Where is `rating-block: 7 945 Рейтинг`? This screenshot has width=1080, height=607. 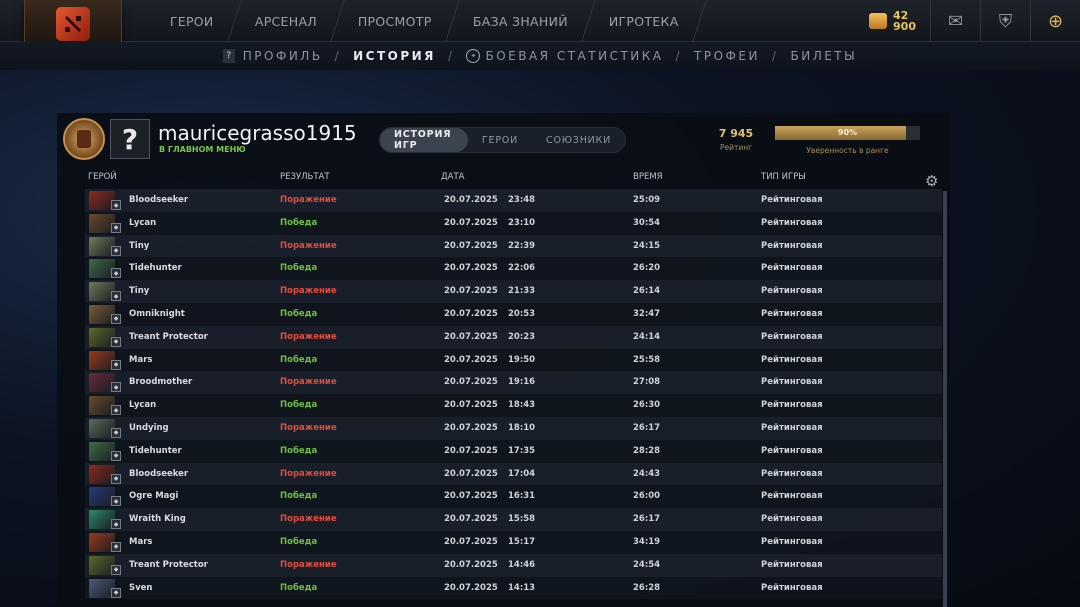
rating-block: 7 945 Рейтинг is located at coordinates (736, 139).